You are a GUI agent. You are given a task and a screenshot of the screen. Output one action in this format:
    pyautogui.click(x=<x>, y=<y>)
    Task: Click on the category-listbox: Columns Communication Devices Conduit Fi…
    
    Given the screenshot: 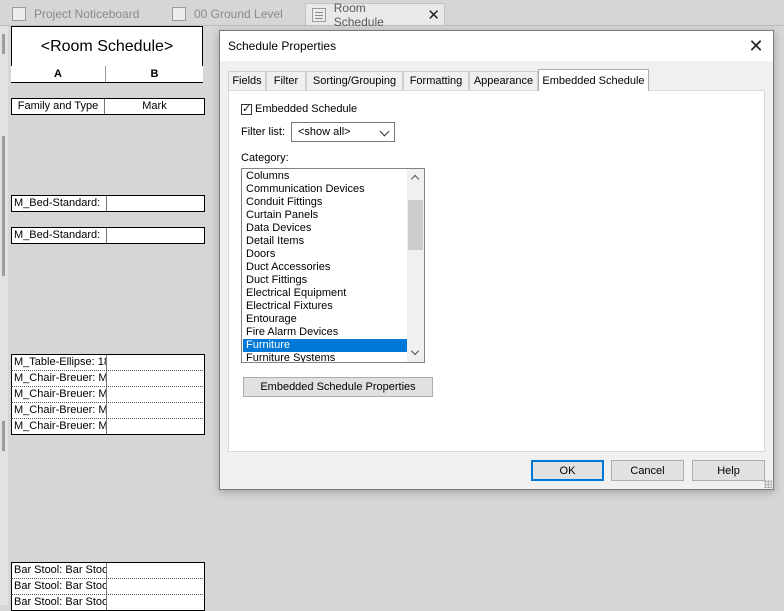 What is the action you would take?
    pyautogui.click(x=333, y=265)
    